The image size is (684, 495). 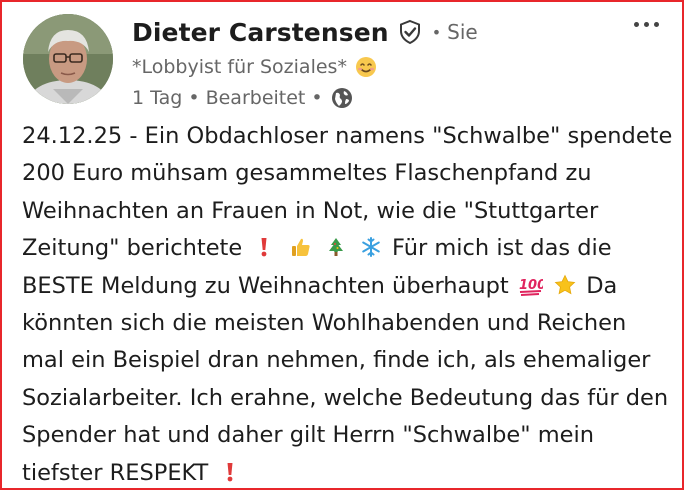 What do you see at coordinates (350, 473) in the screenshot?
I see `post-text-line: tiefster RESPEKT` at bounding box center [350, 473].